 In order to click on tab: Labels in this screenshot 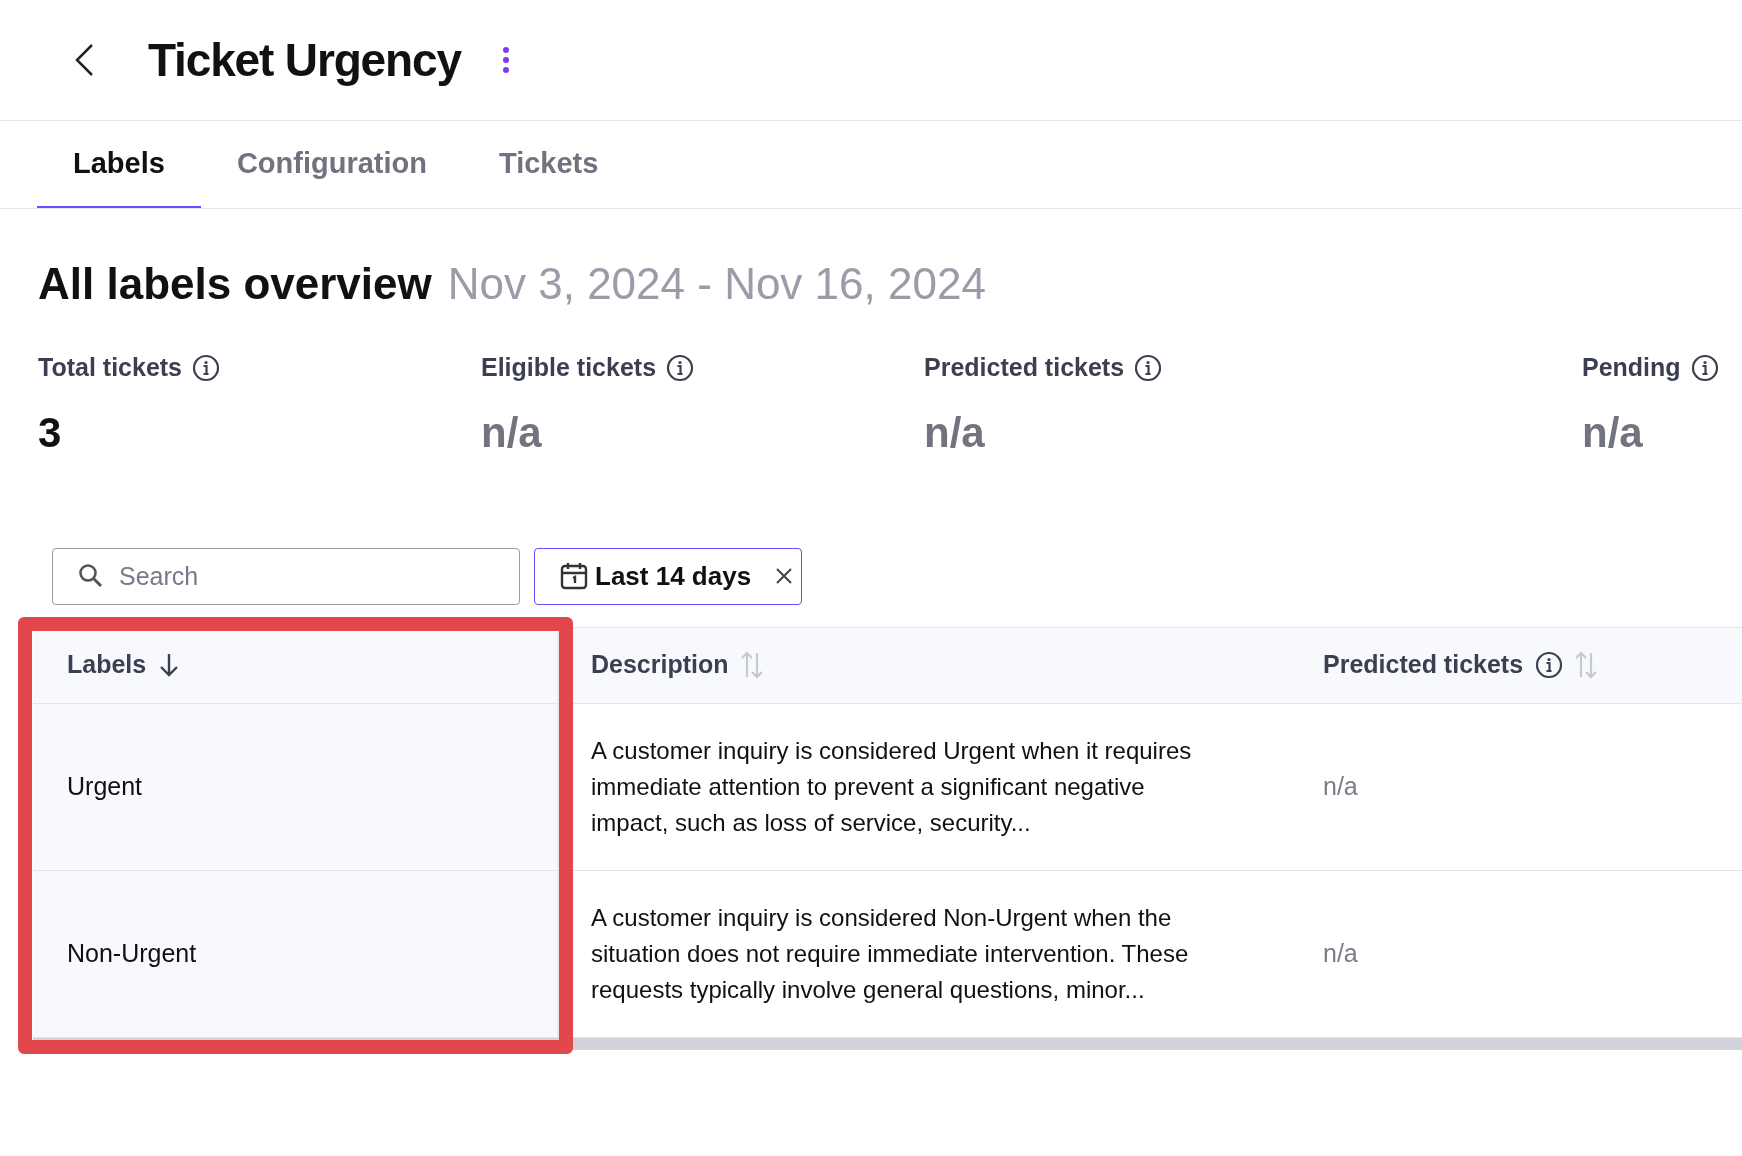, I will do `click(119, 164)`.